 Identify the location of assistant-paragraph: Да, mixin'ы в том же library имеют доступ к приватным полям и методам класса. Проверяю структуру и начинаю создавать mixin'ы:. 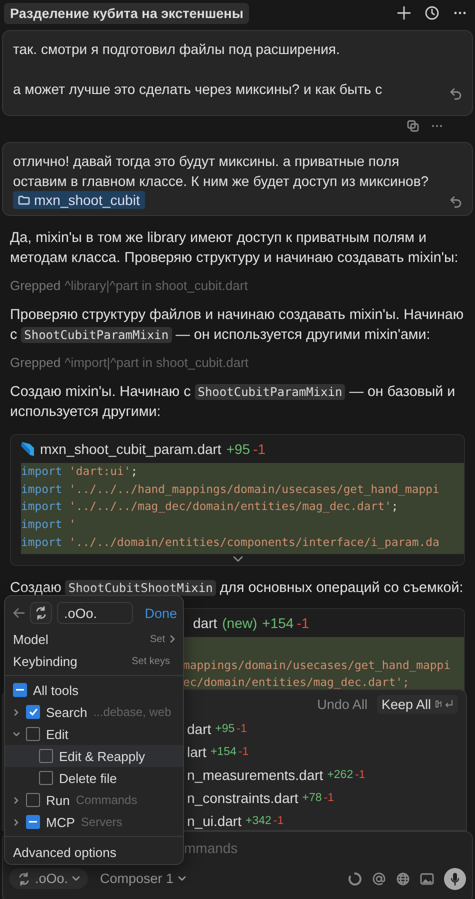
(235, 248).